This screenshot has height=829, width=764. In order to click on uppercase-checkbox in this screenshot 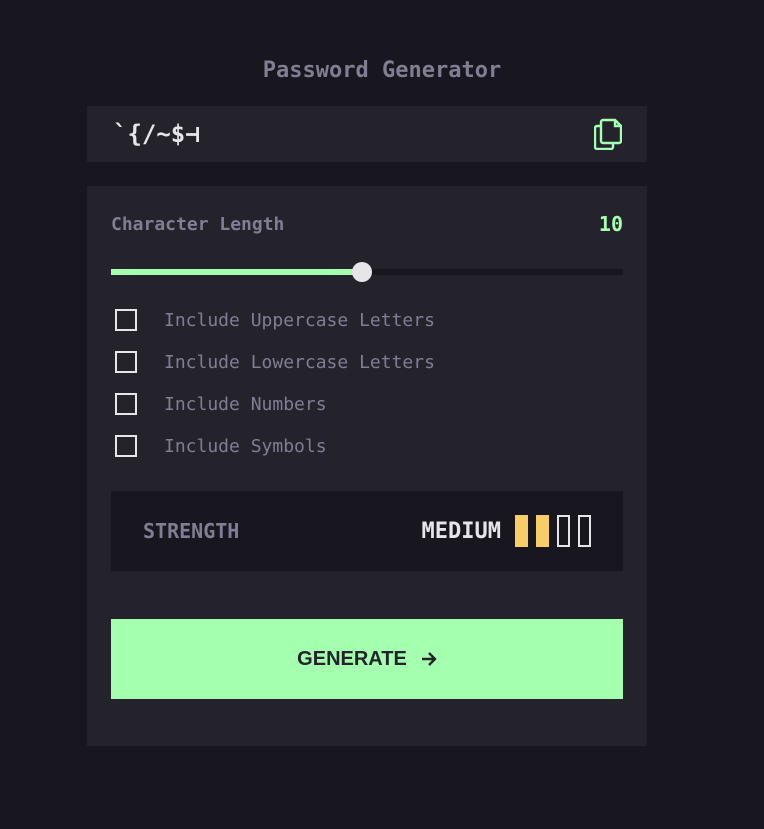, I will do `click(126, 320)`.